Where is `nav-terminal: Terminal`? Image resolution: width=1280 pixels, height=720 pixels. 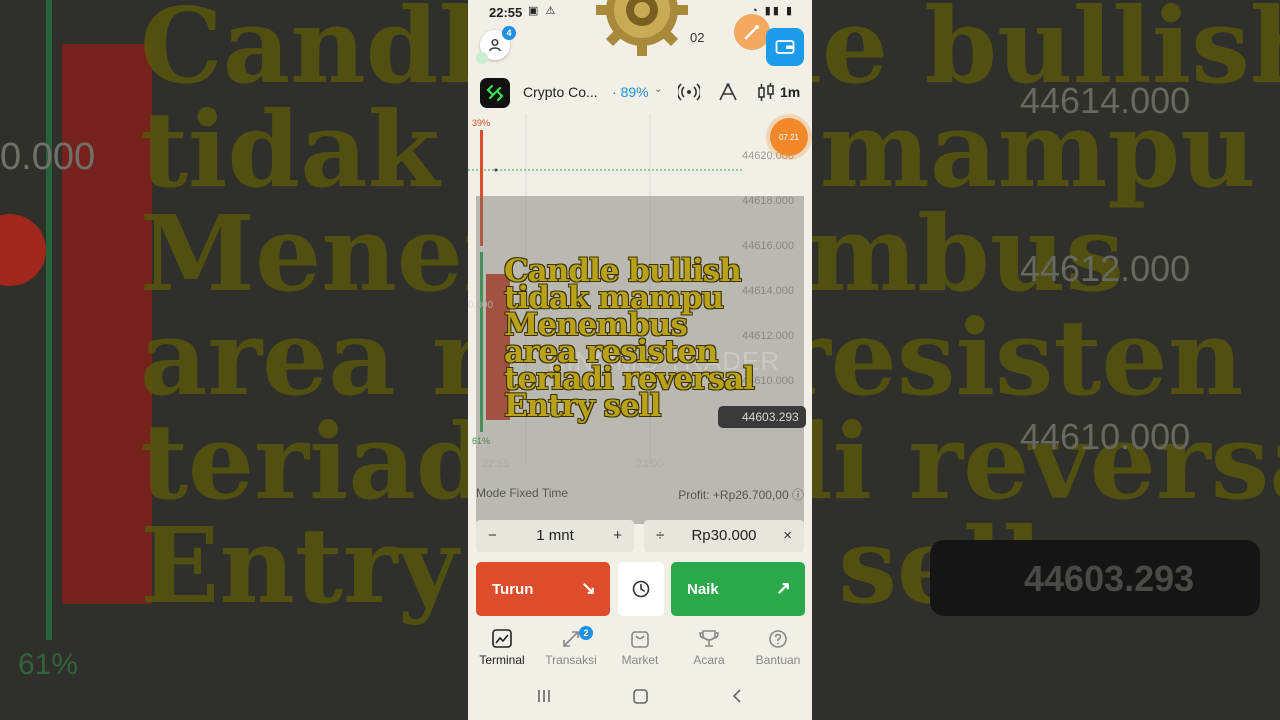 nav-terminal: Terminal is located at coordinates (502, 647).